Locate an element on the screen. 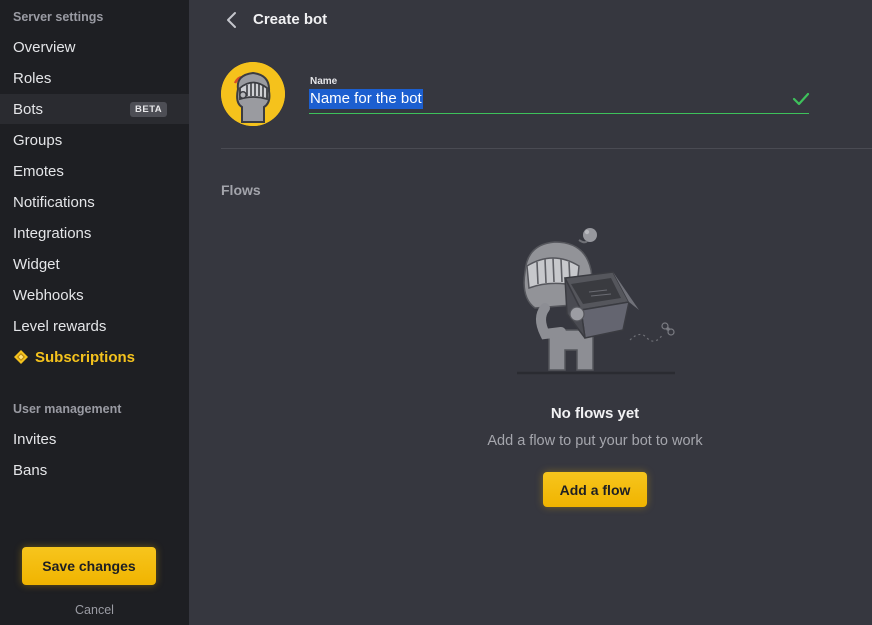 The height and width of the screenshot is (625, 872). bot-avatar is located at coordinates (253, 94).